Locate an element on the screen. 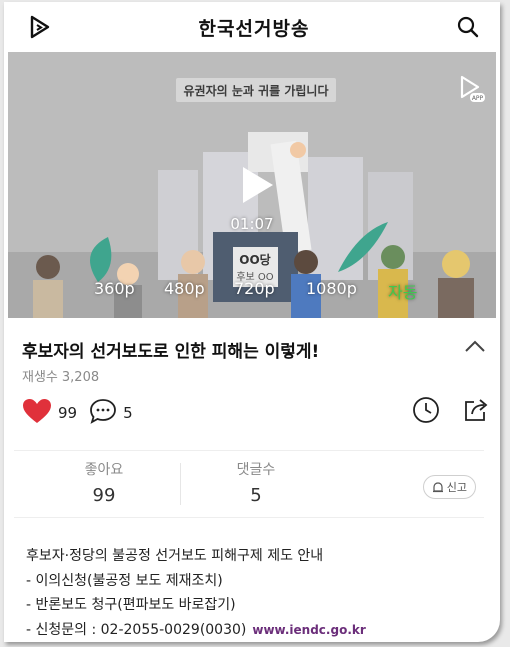 The image size is (510, 647). sign-party: OO당 is located at coordinates (254, 259).